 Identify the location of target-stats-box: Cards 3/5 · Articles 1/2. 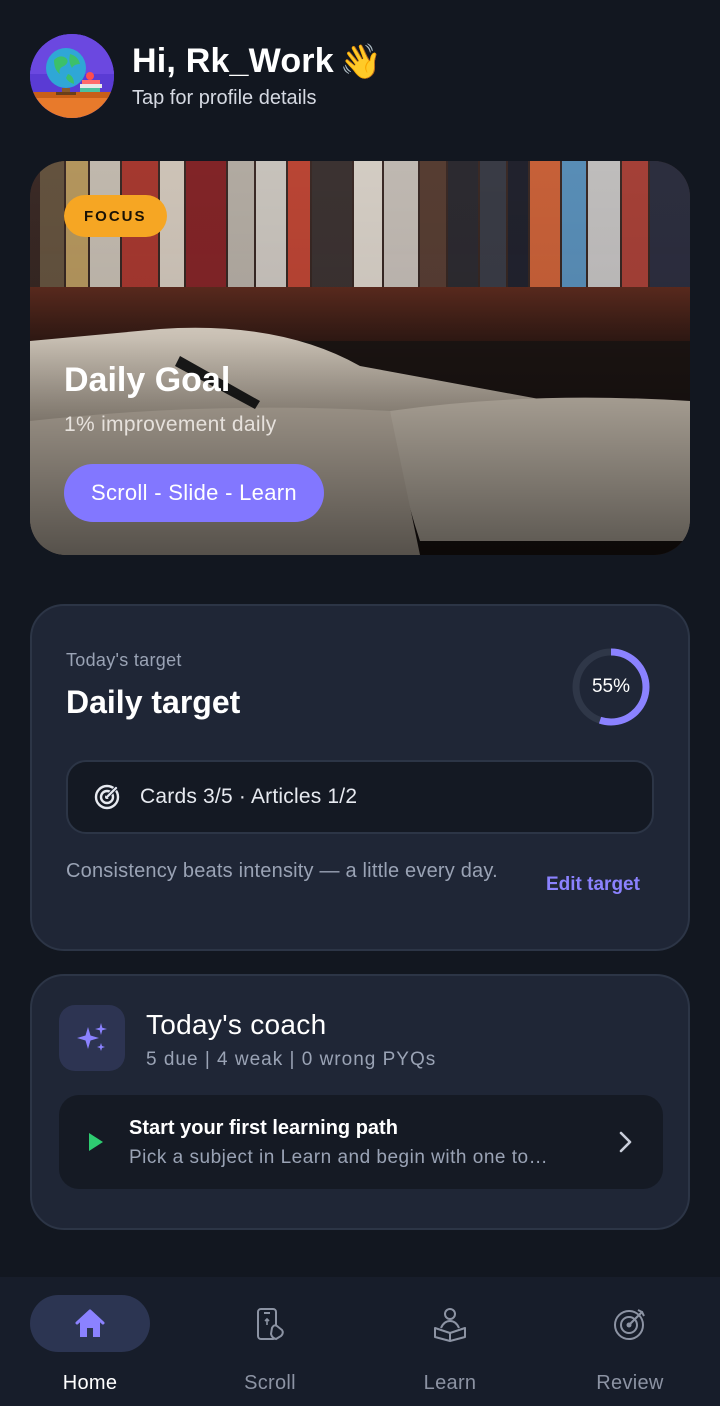
(360, 797).